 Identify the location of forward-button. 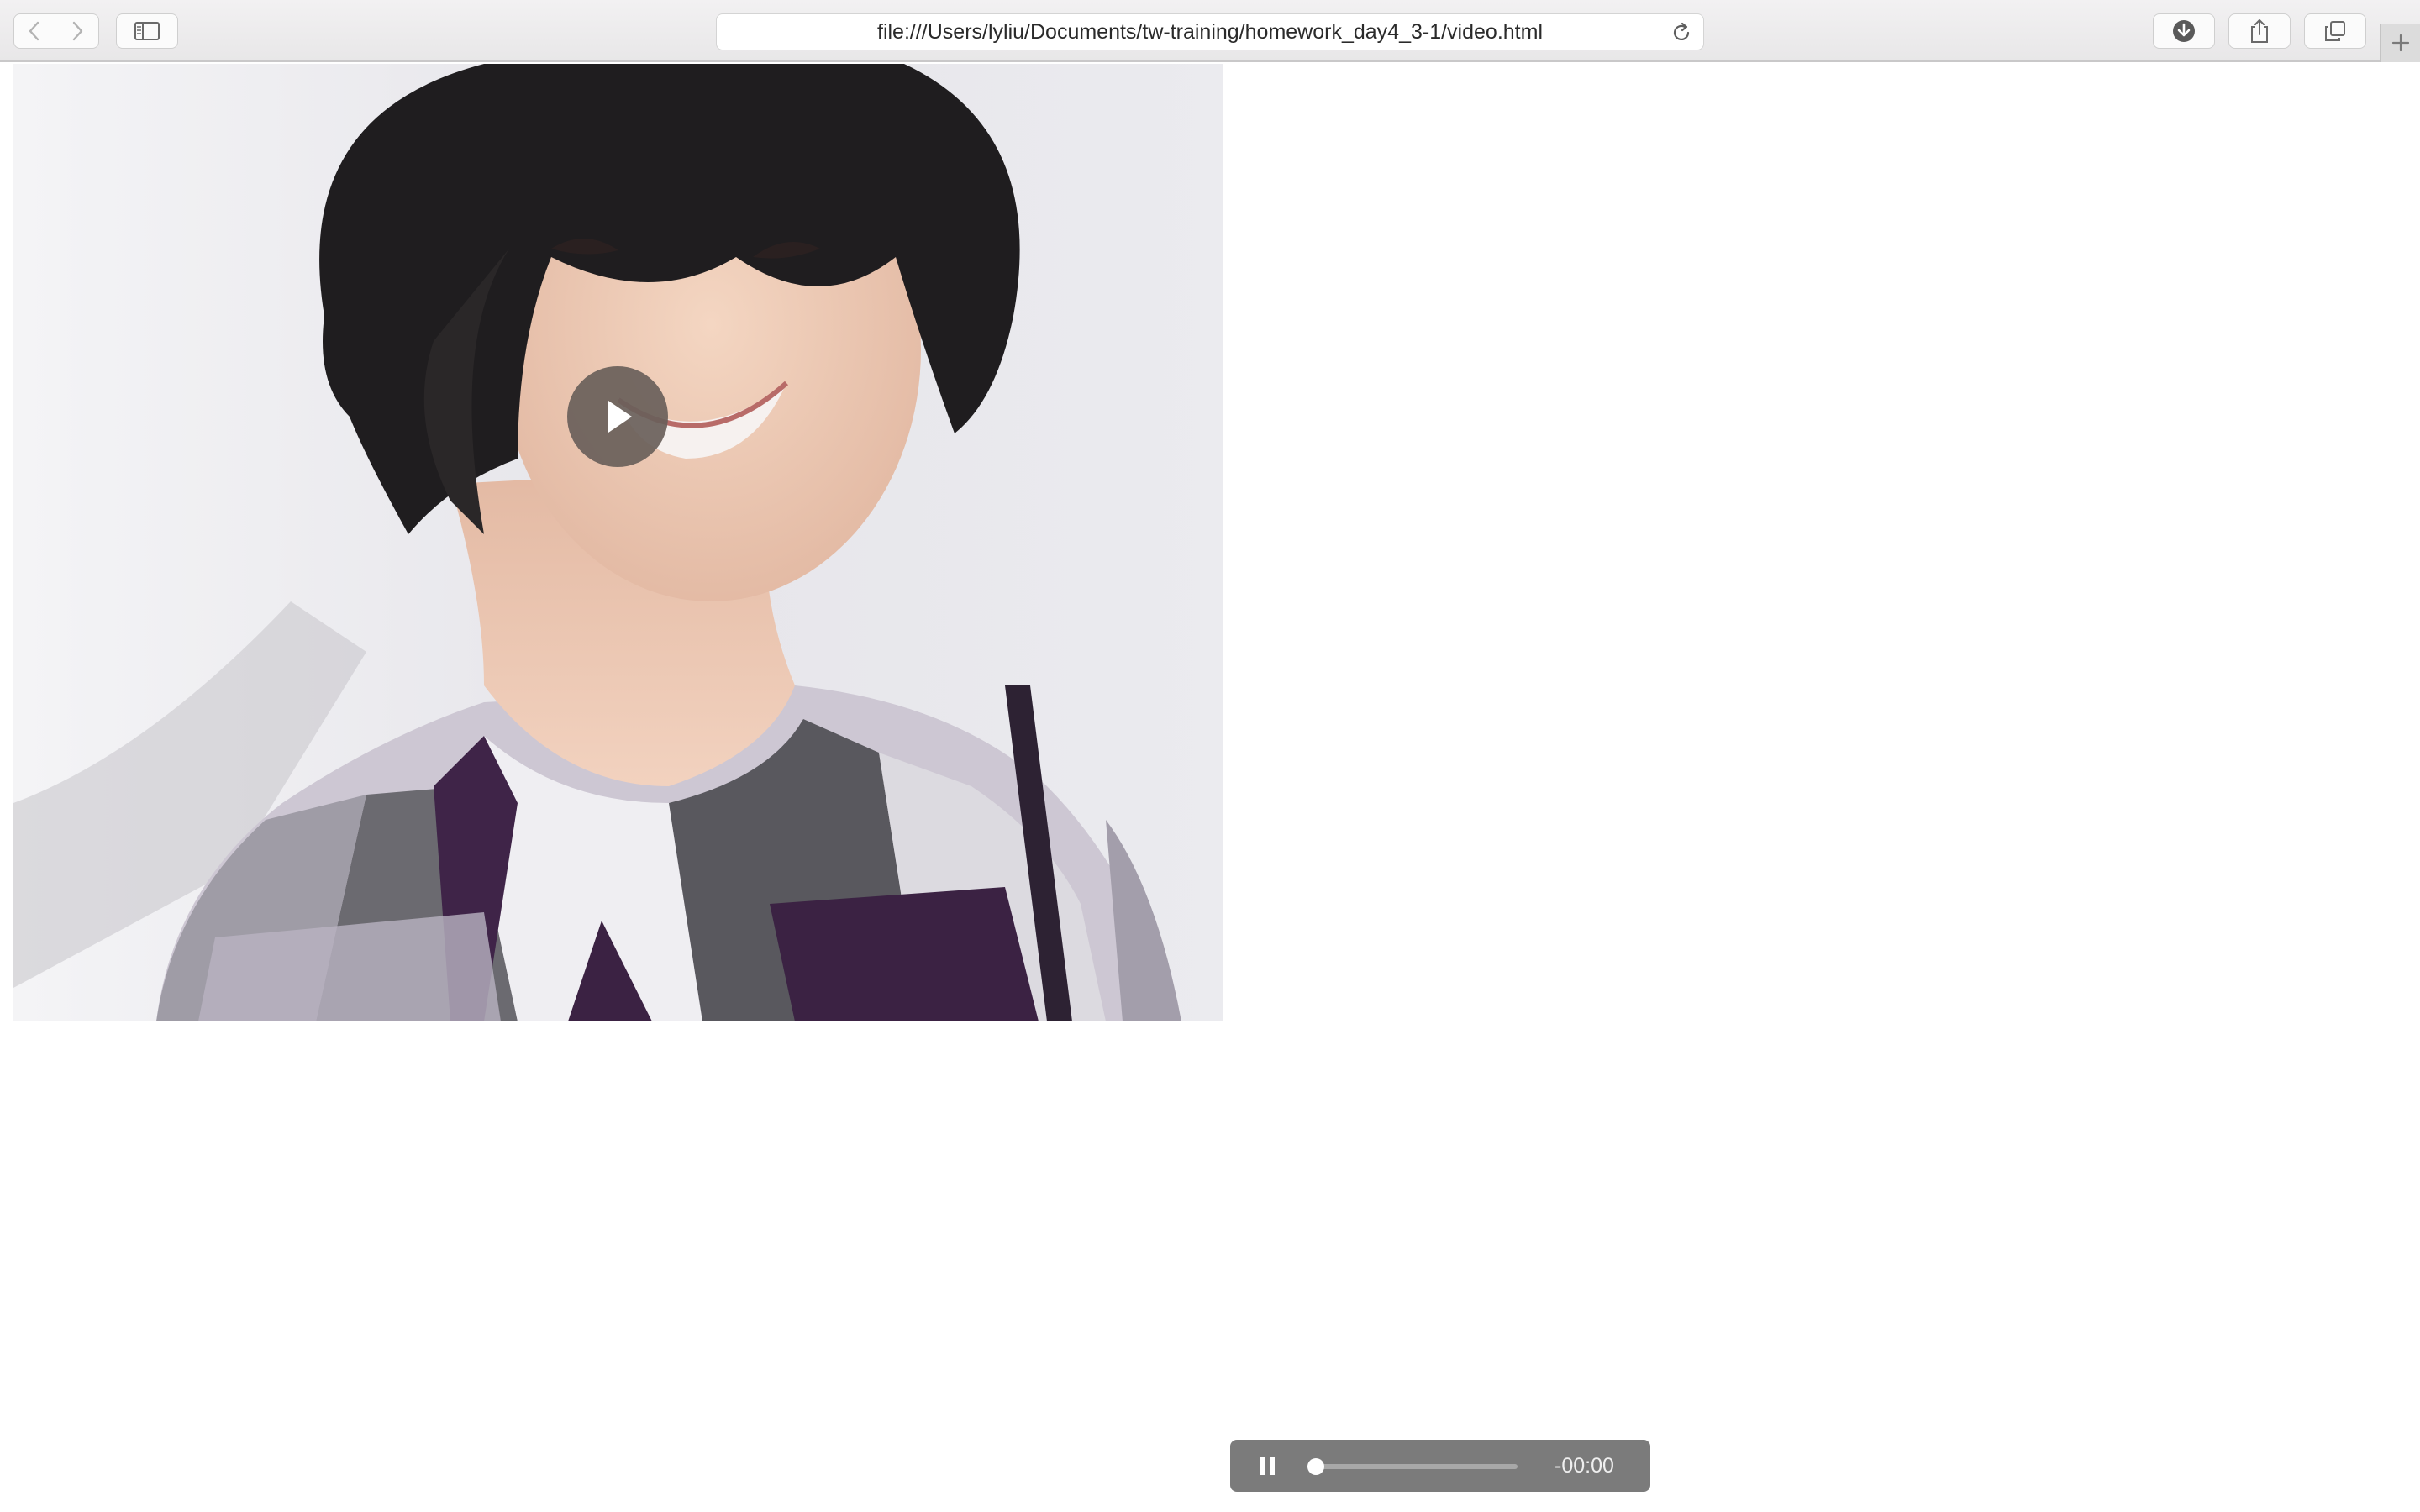
(77, 31).